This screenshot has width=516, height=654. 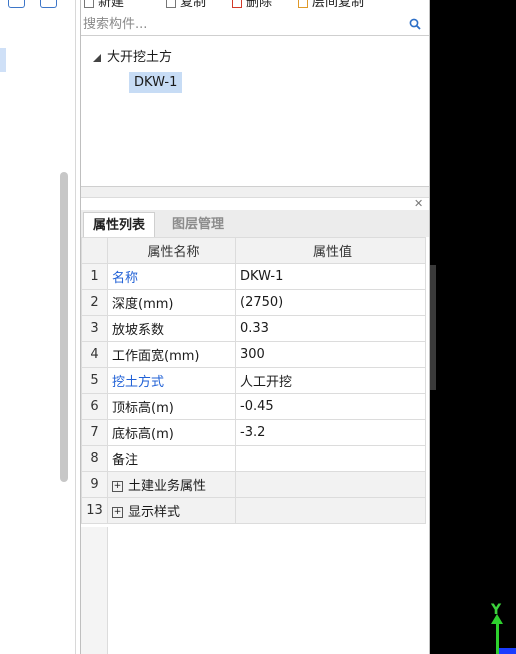 I want to click on new-icon, so click(x=89, y=4).